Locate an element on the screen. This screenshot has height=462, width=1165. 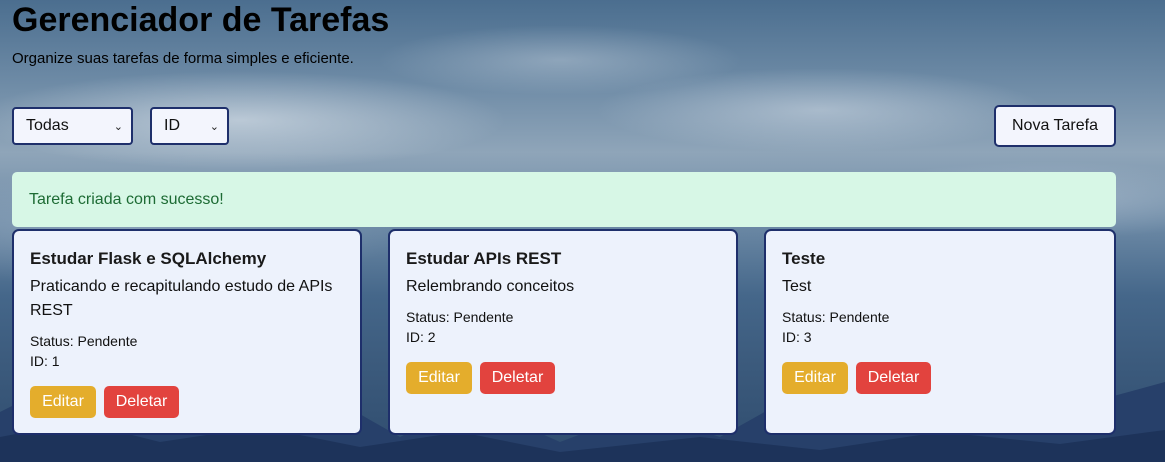
task-title: Estudar APIs REST is located at coordinates (484, 258).